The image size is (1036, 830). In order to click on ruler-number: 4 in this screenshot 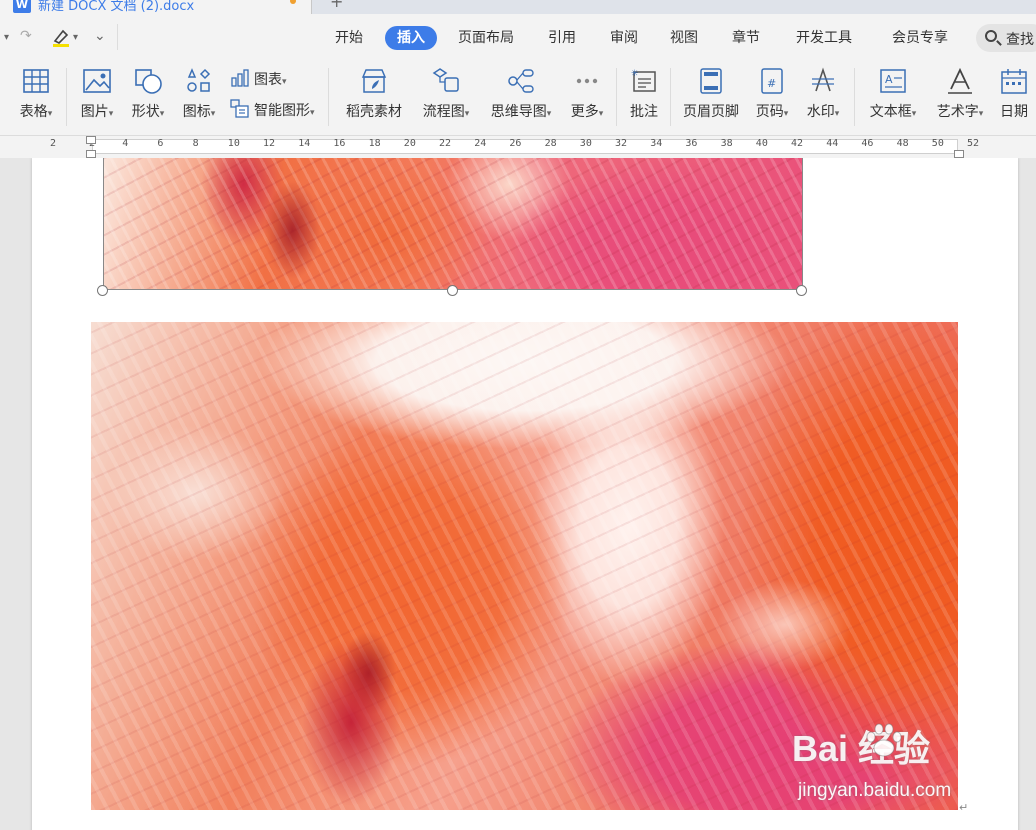, I will do `click(125, 143)`.